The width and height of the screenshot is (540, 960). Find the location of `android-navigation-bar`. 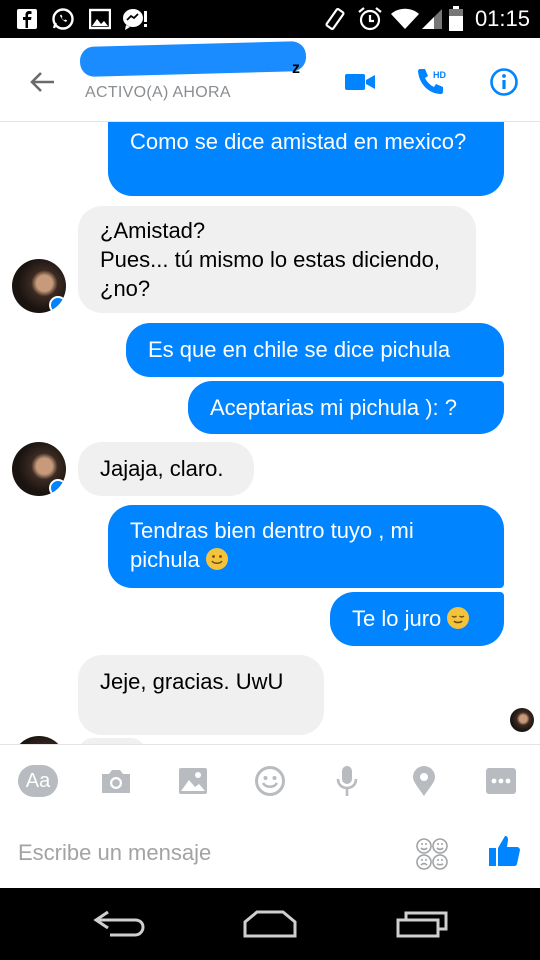

android-navigation-bar is located at coordinates (270, 924).